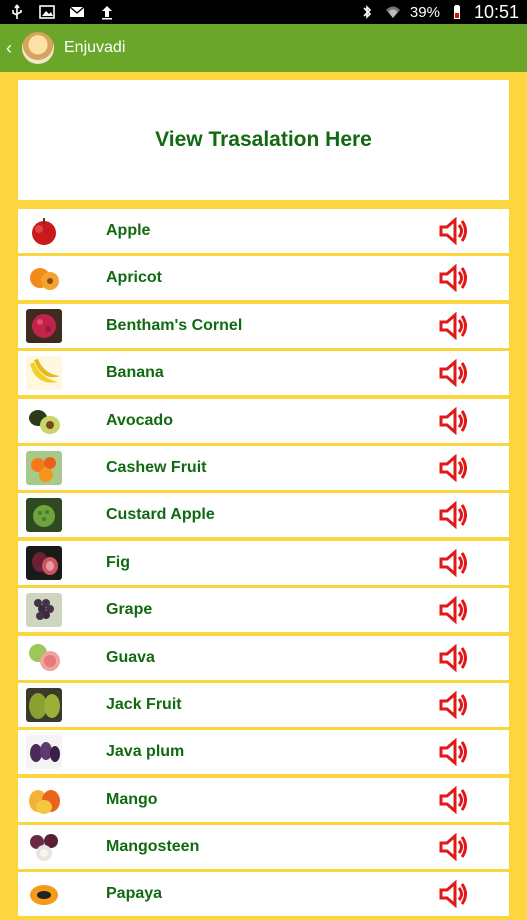  What do you see at coordinates (263, 325) in the screenshot?
I see `list-item: Bentham's Cornel` at bounding box center [263, 325].